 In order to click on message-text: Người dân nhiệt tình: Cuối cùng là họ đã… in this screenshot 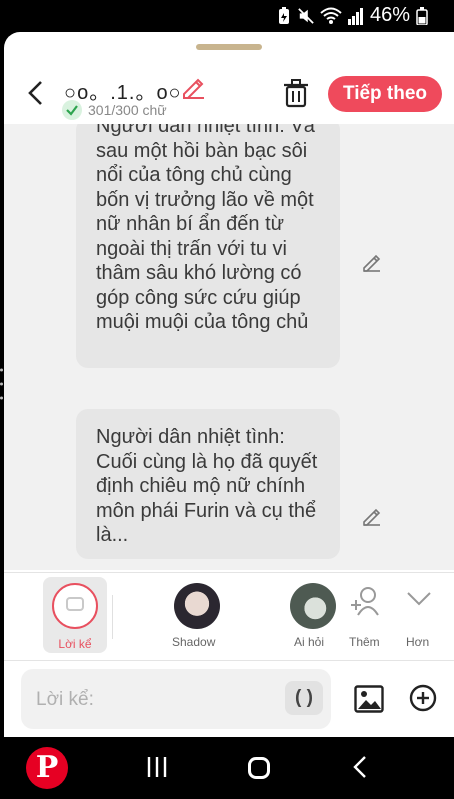, I will do `click(207, 486)`.